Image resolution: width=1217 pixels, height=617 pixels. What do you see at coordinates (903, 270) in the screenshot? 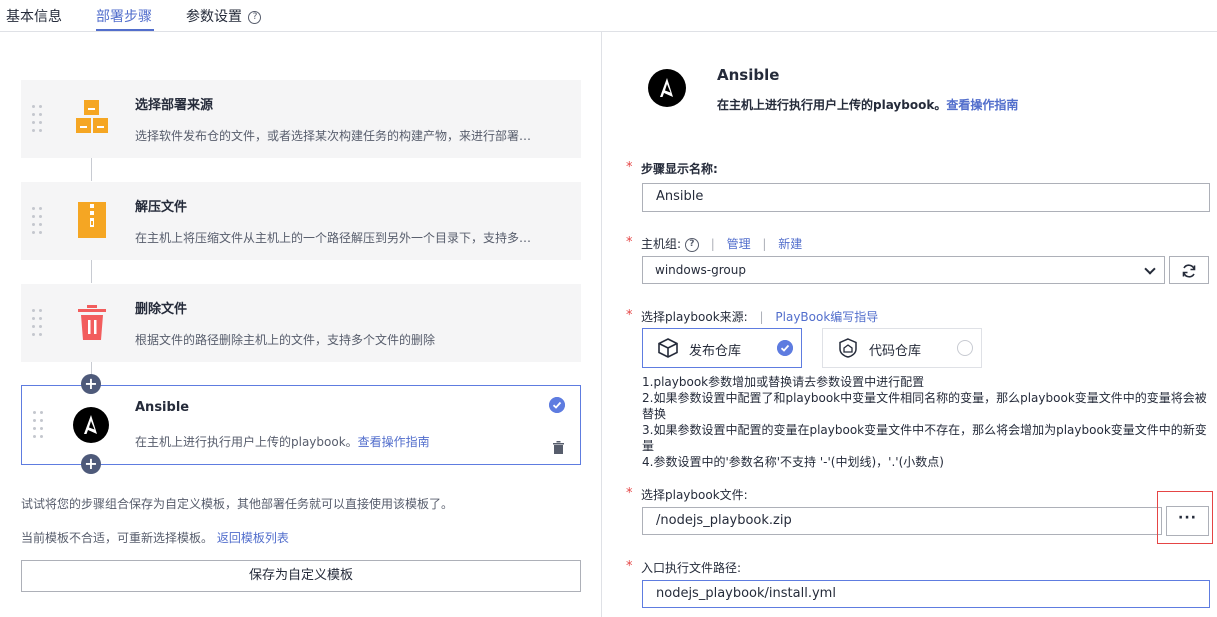
I see `host-group-select: windows-group` at bounding box center [903, 270].